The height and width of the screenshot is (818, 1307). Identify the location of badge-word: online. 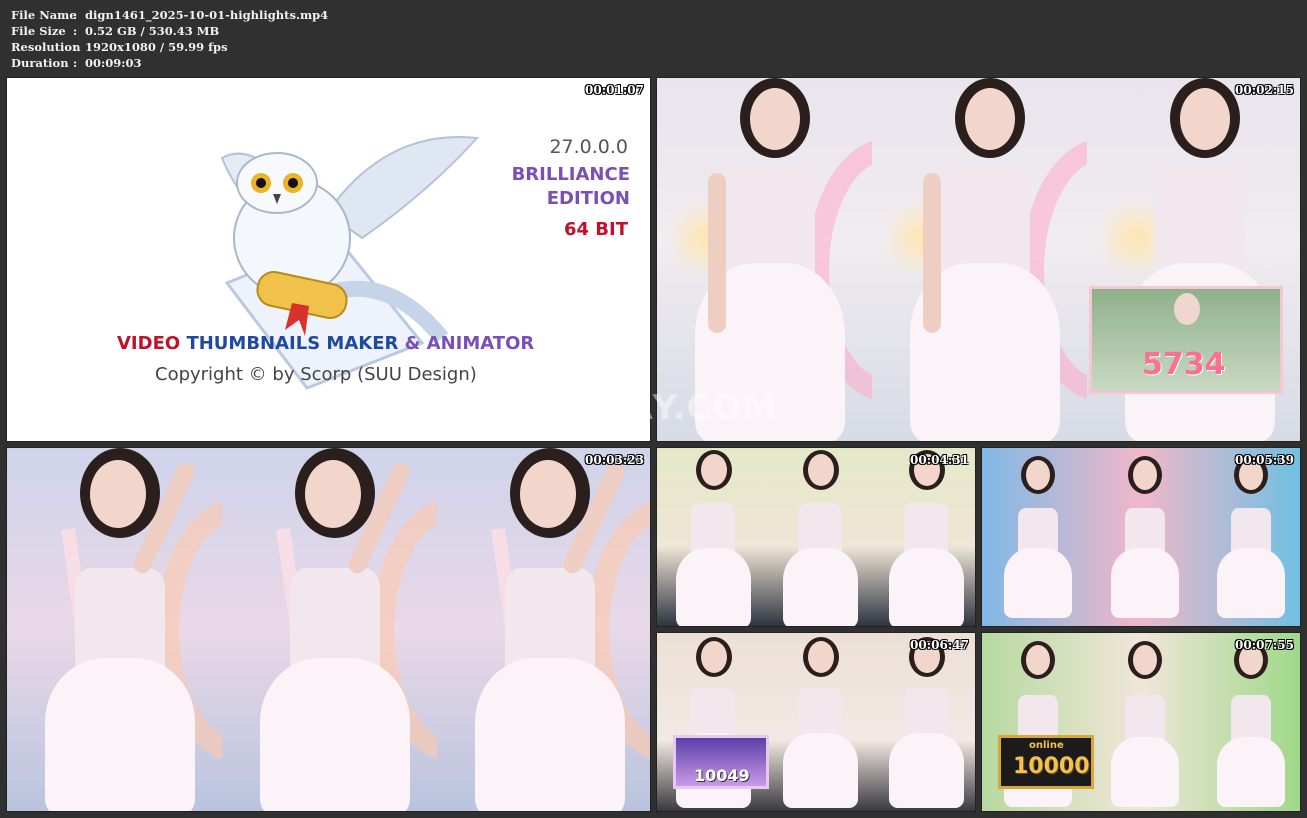
(1046, 745).